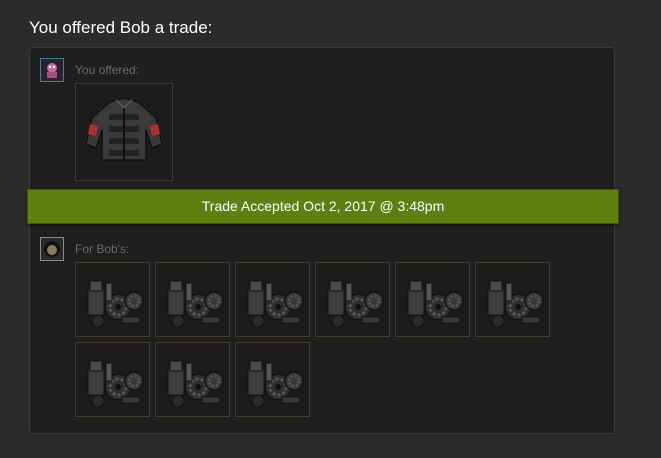  Describe the element at coordinates (102, 249) in the screenshot. I see `requested-label: For Bob's:` at that location.